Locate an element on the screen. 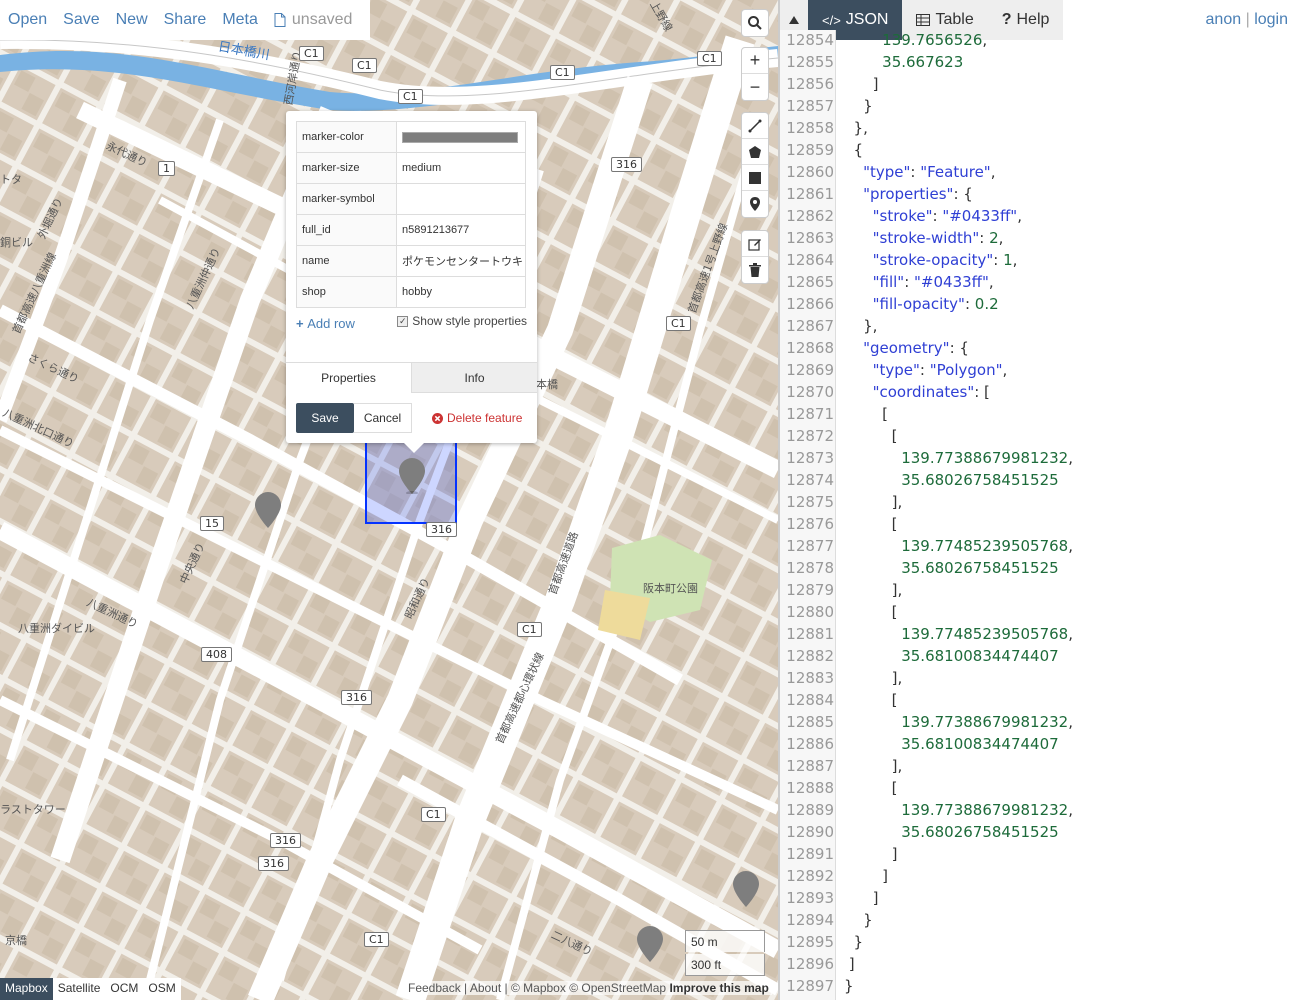  draw-rectangle-icon is located at coordinates (755, 178).